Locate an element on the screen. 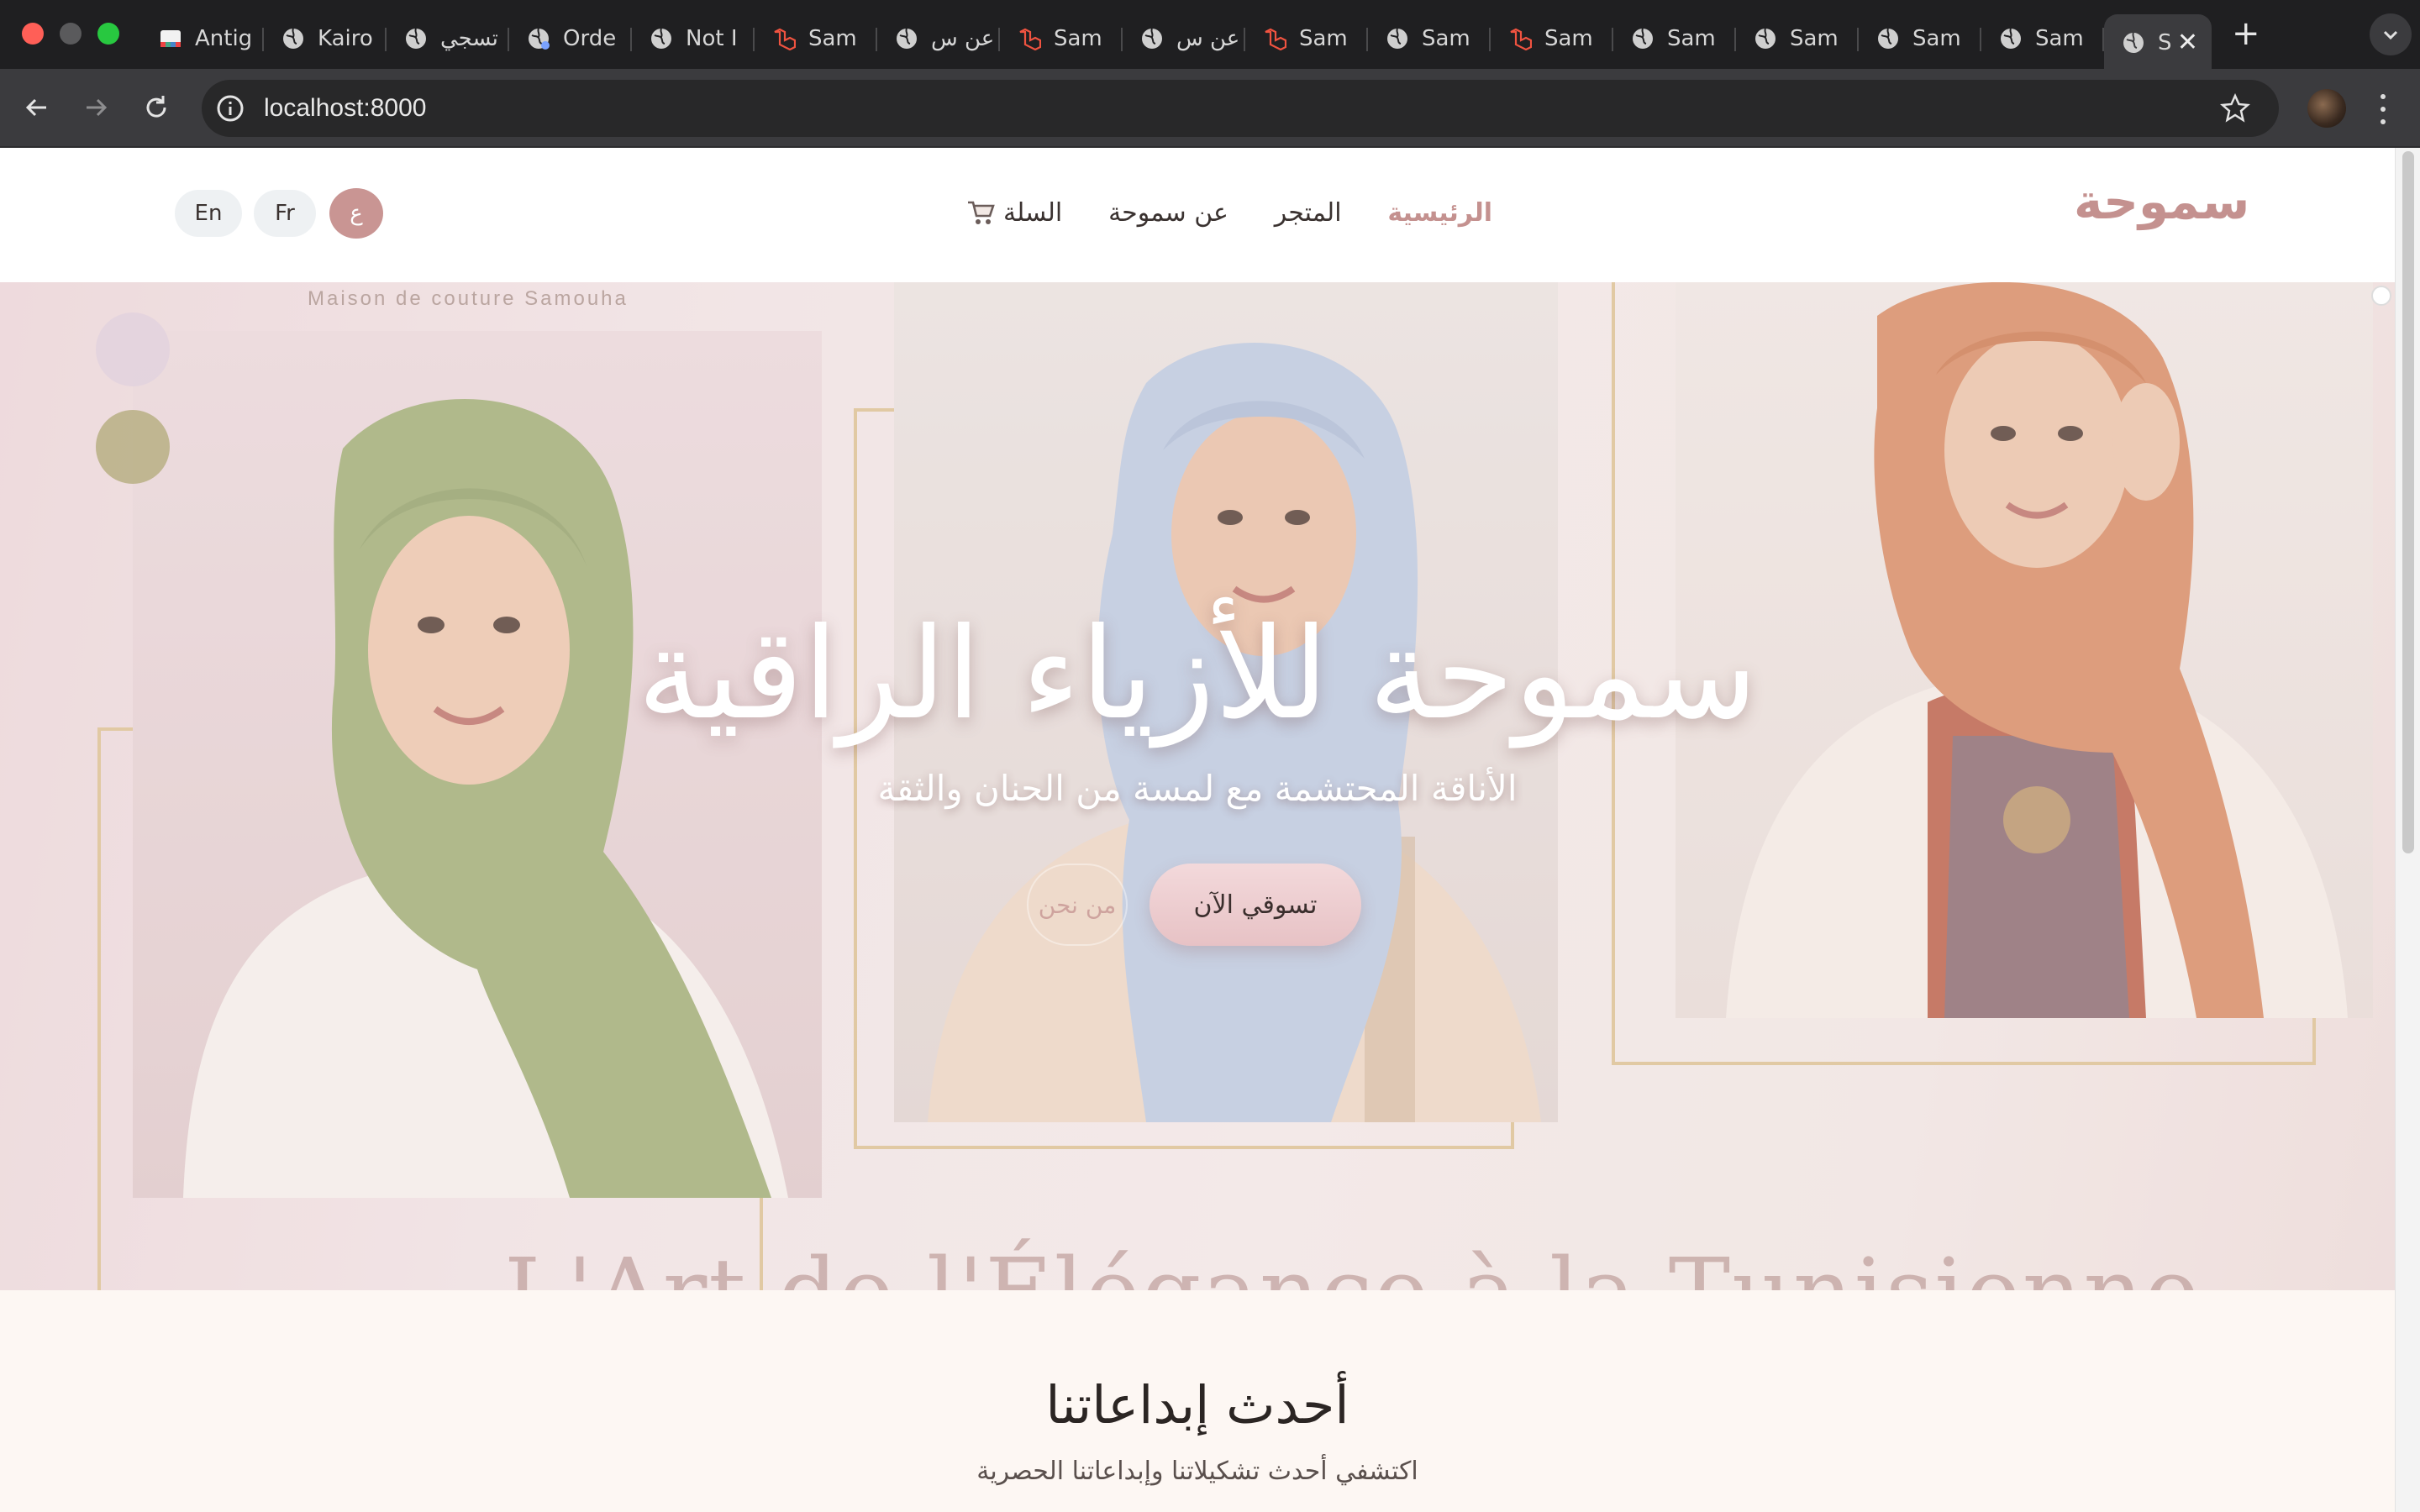  gemini-icon is located at coordinates (170, 38).